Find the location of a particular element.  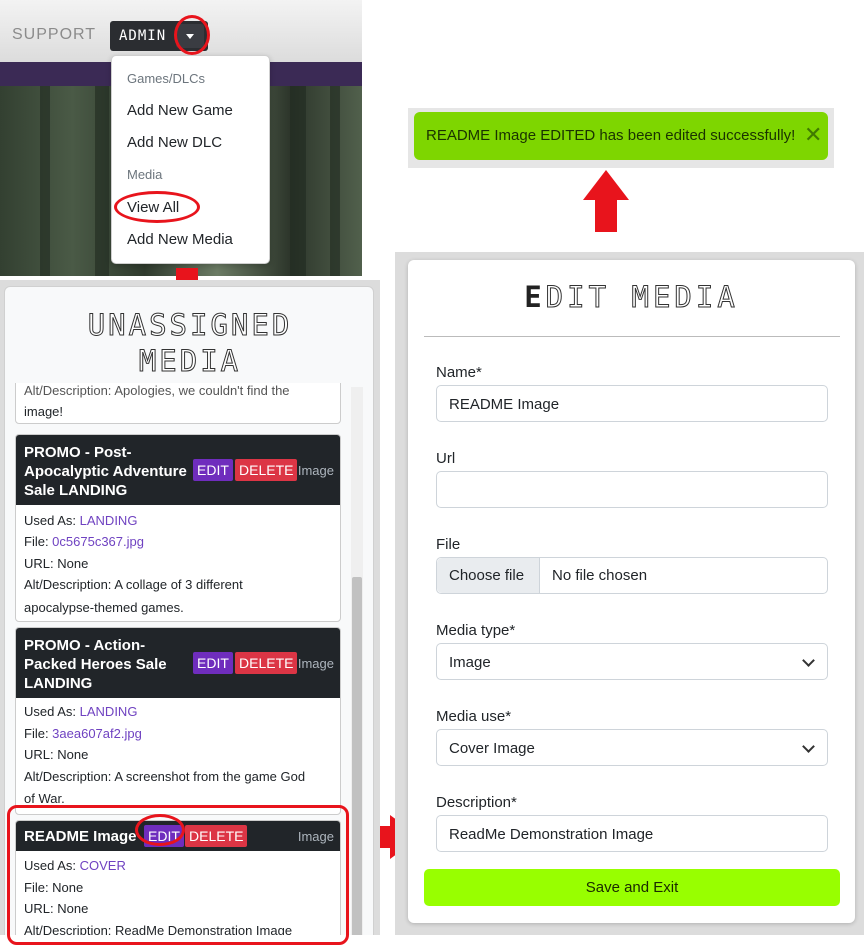

media-use-select: Cover Image is located at coordinates (632, 747).